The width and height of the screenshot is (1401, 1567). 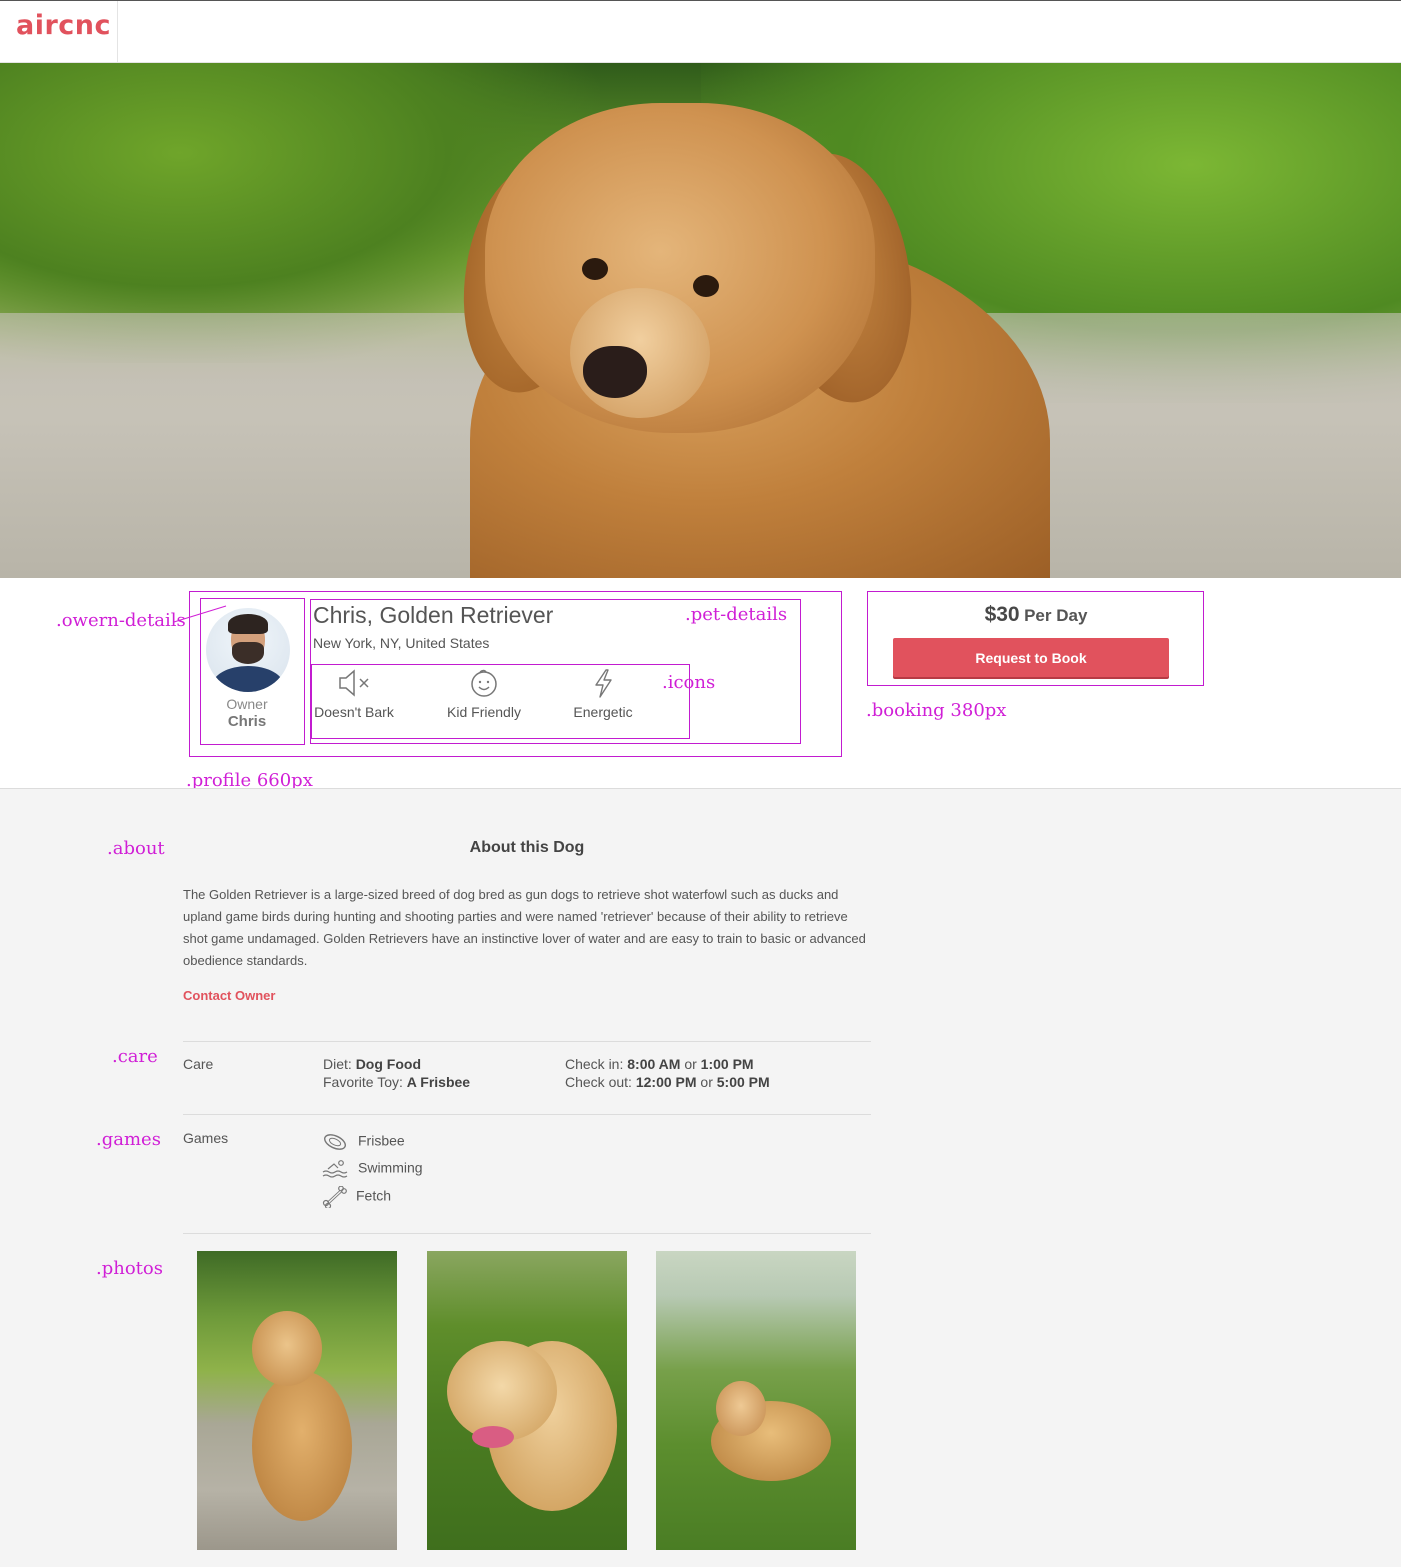 What do you see at coordinates (297, 1400) in the screenshot?
I see `dog-photo-sitting` at bounding box center [297, 1400].